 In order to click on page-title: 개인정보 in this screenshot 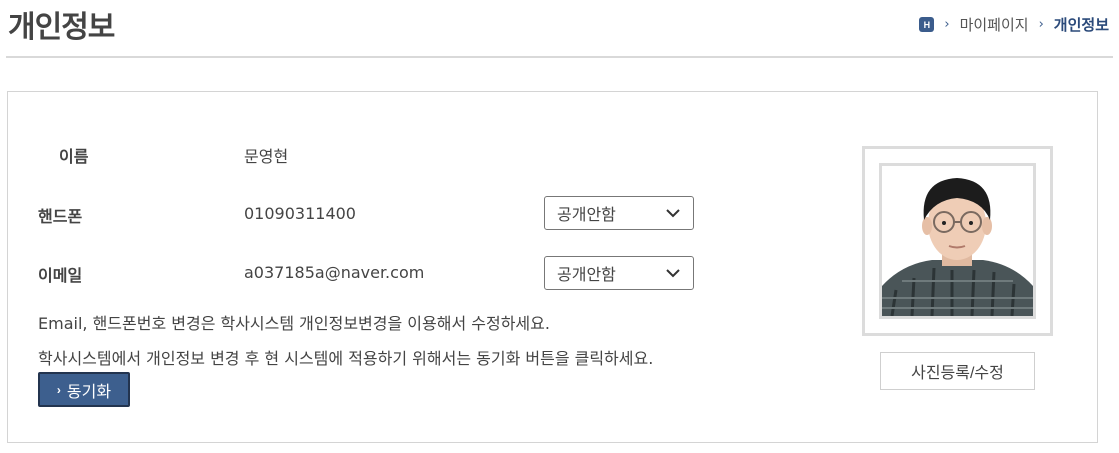, I will do `click(61, 27)`.